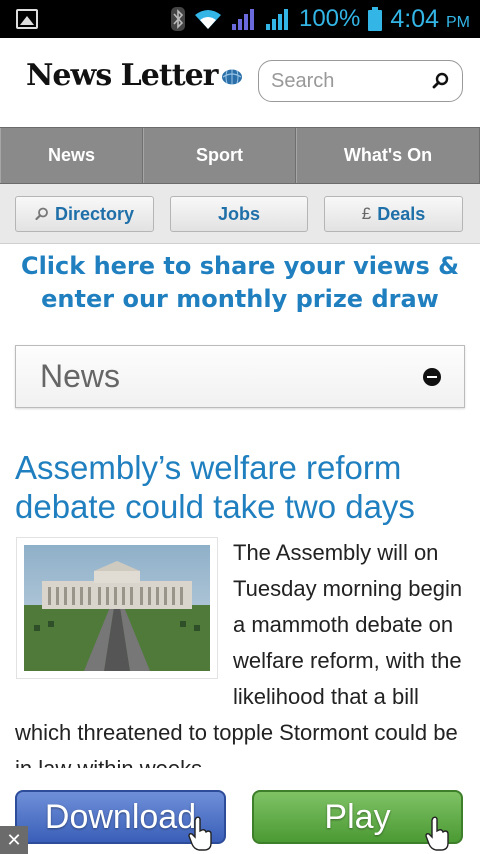 The image size is (480, 854). I want to click on directory-button: Directory, so click(84, 214).